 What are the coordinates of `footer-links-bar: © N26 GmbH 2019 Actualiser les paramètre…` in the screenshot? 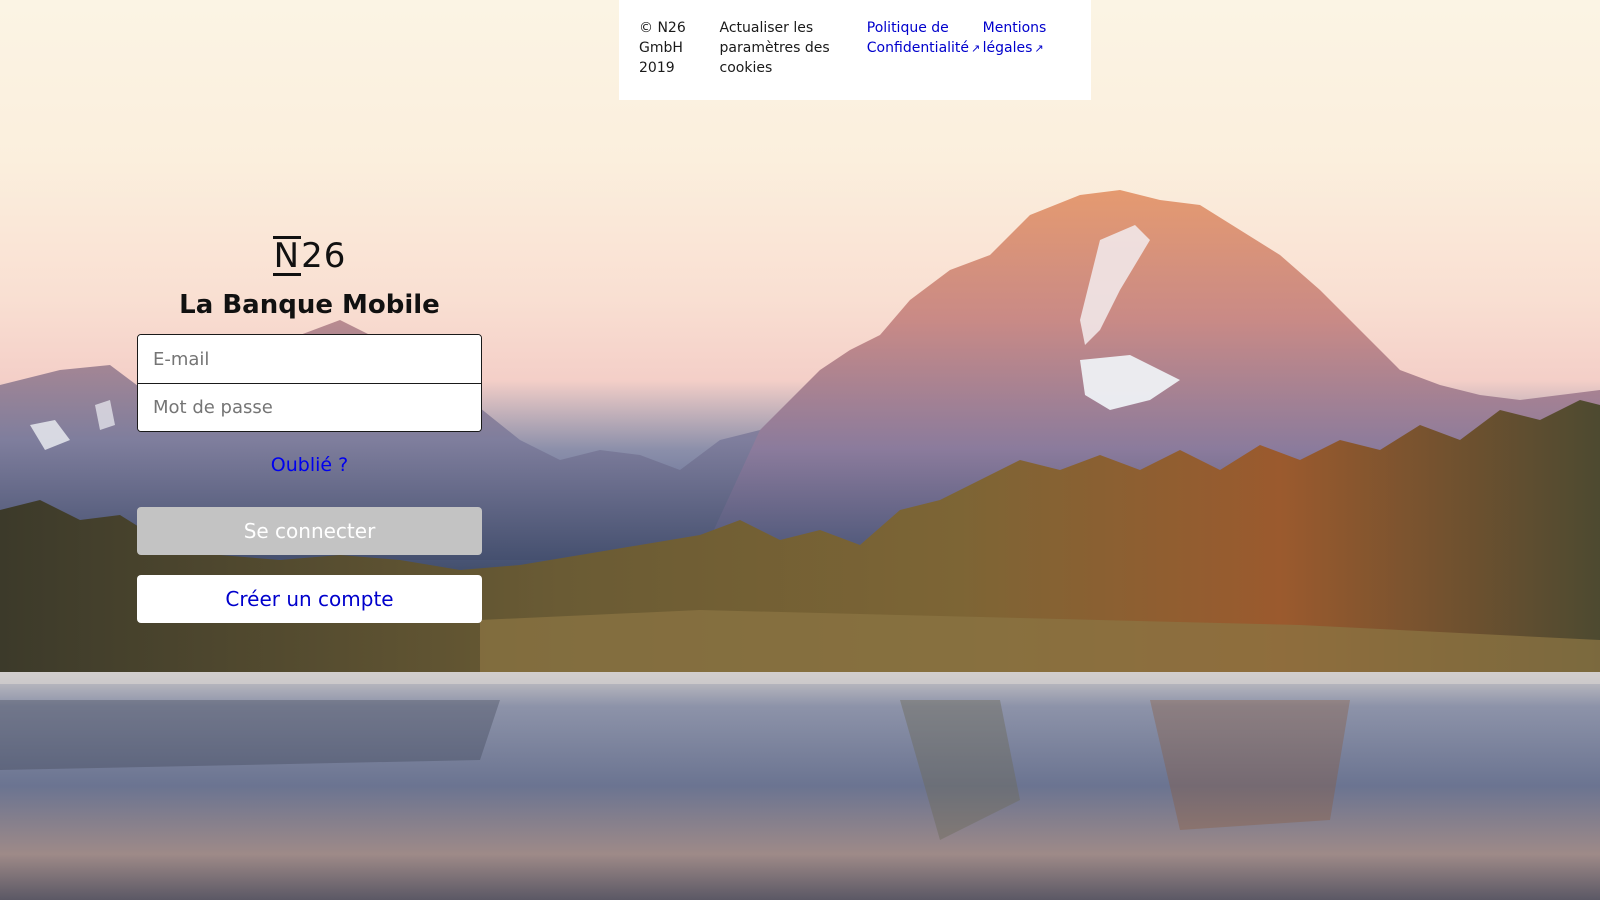 It's located at (855, 50).